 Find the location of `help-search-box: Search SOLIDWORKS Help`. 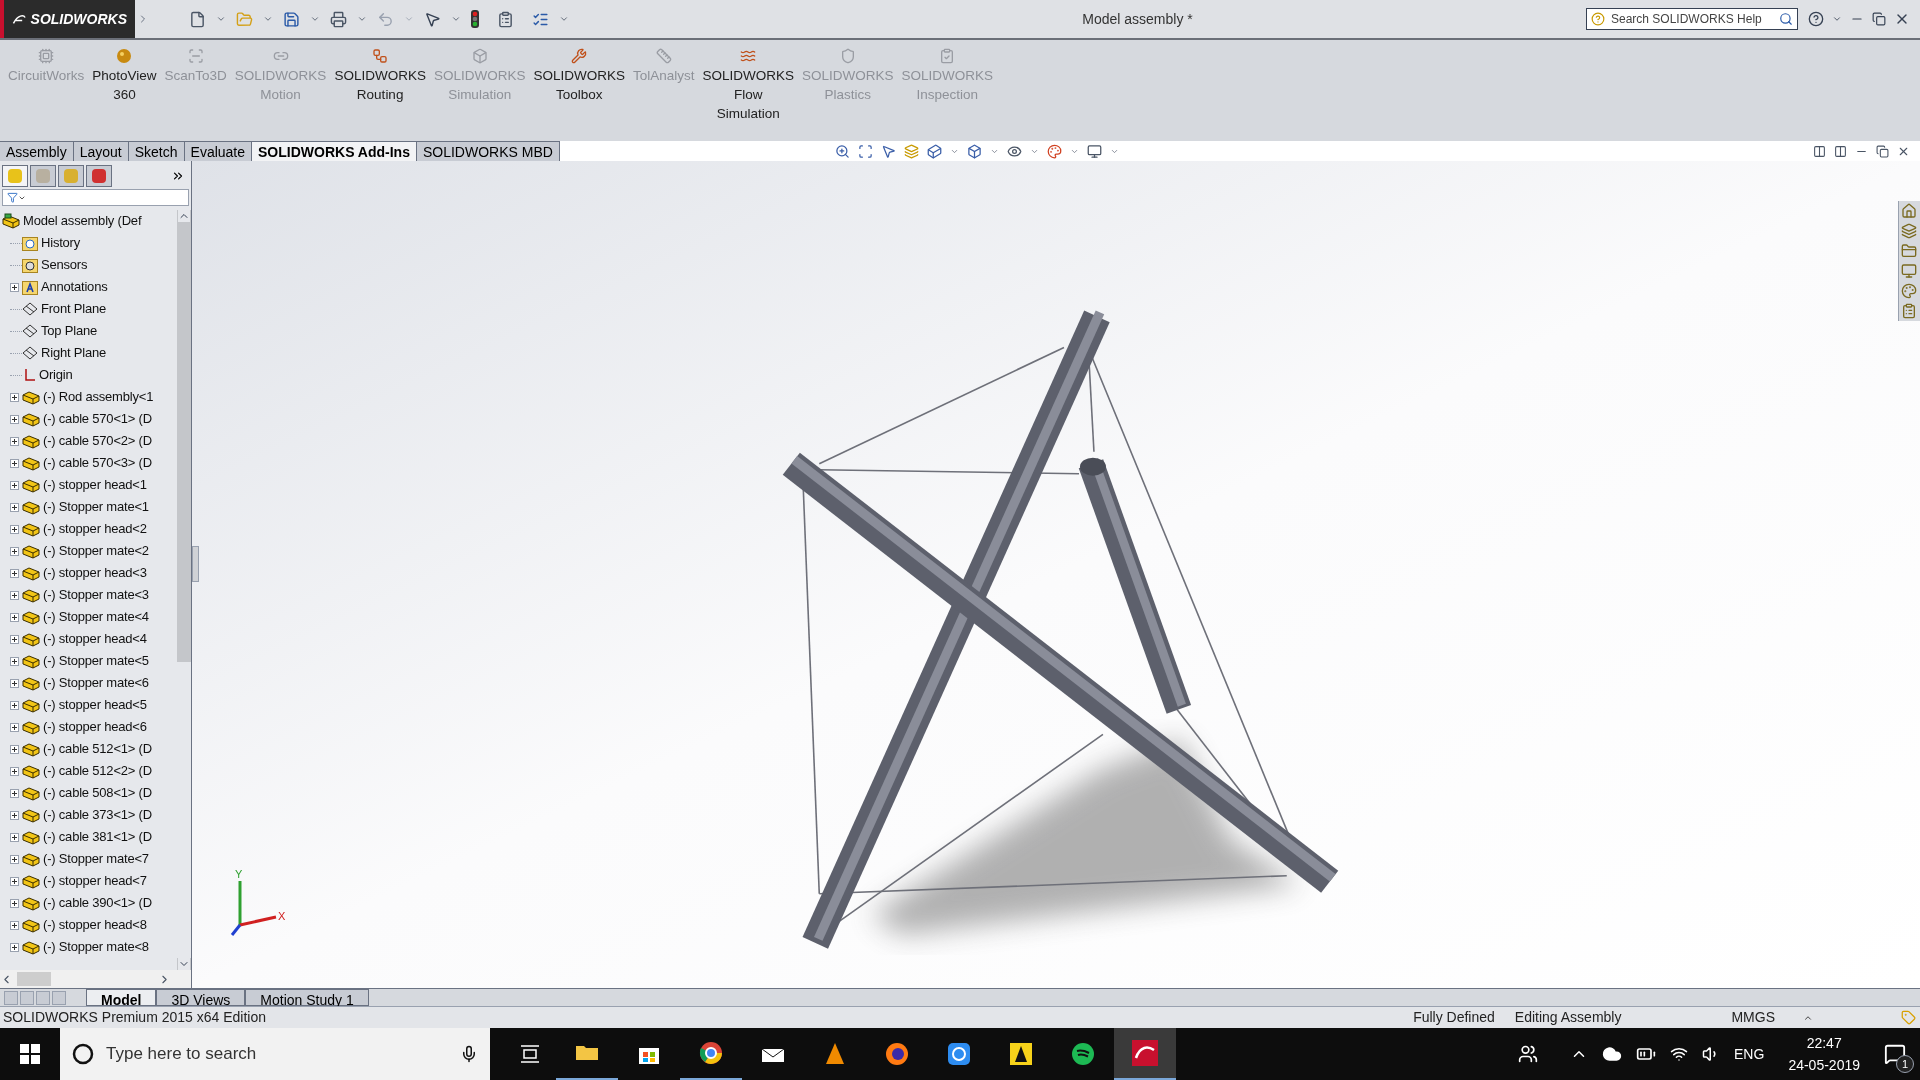

help-search-box: Search SOLIDWORKS Help is located at coordinates (1692, 19).